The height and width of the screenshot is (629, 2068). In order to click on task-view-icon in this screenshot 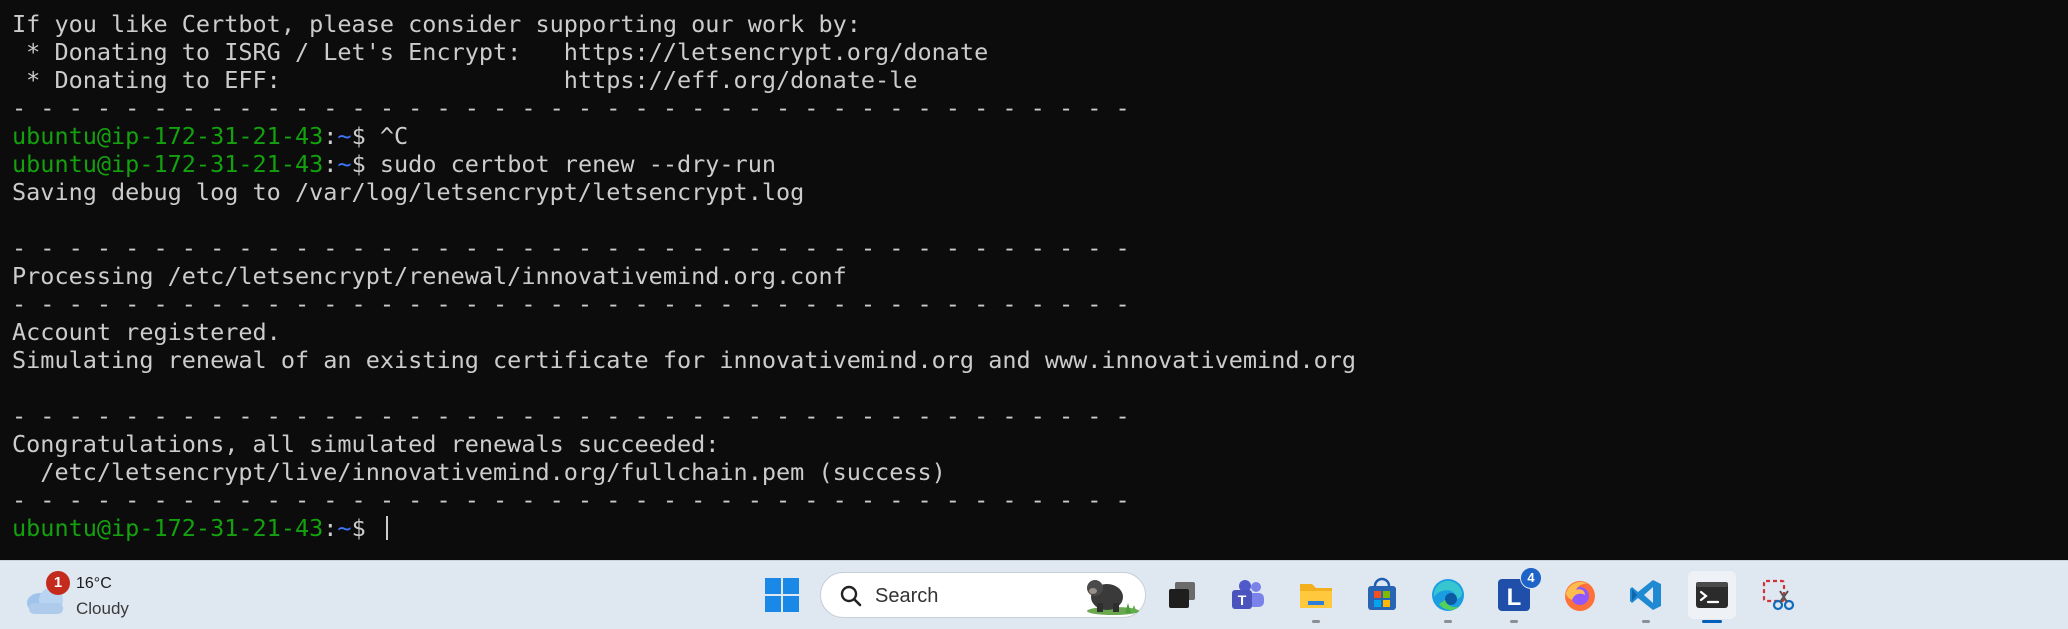, I will do `click(1182, 595)`.